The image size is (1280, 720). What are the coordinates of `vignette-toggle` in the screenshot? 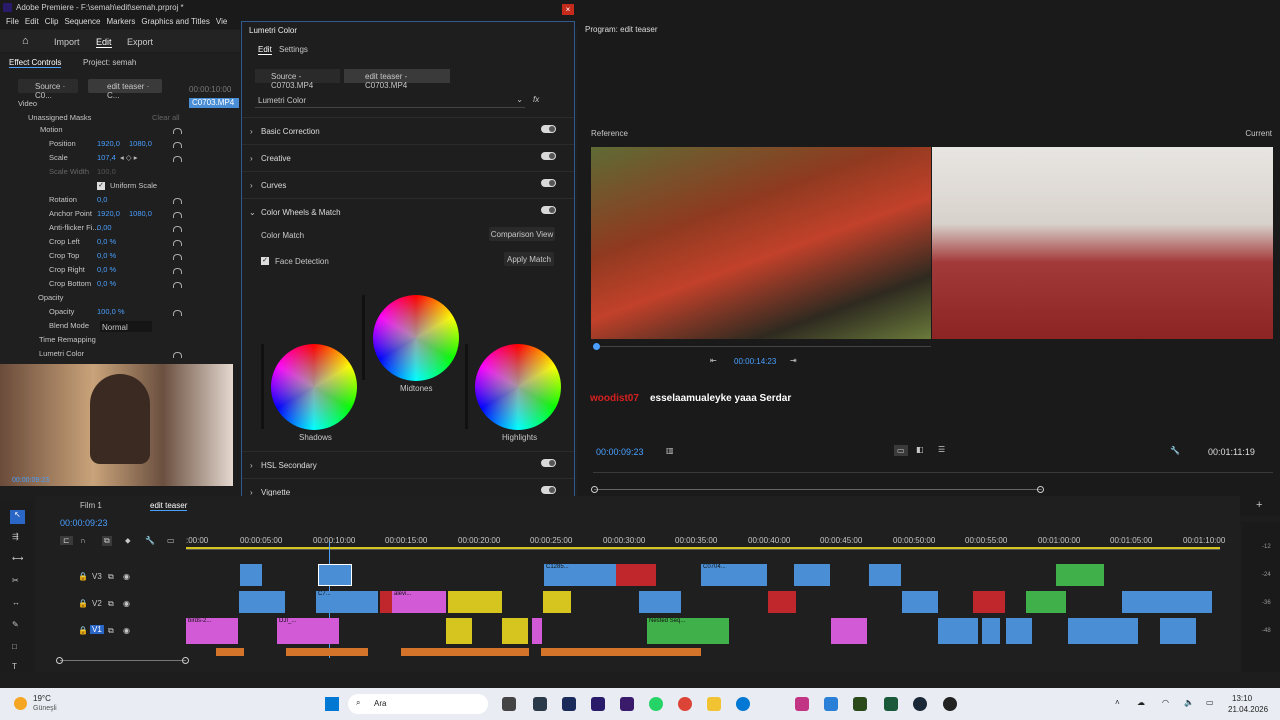 It's located at (548, 490).